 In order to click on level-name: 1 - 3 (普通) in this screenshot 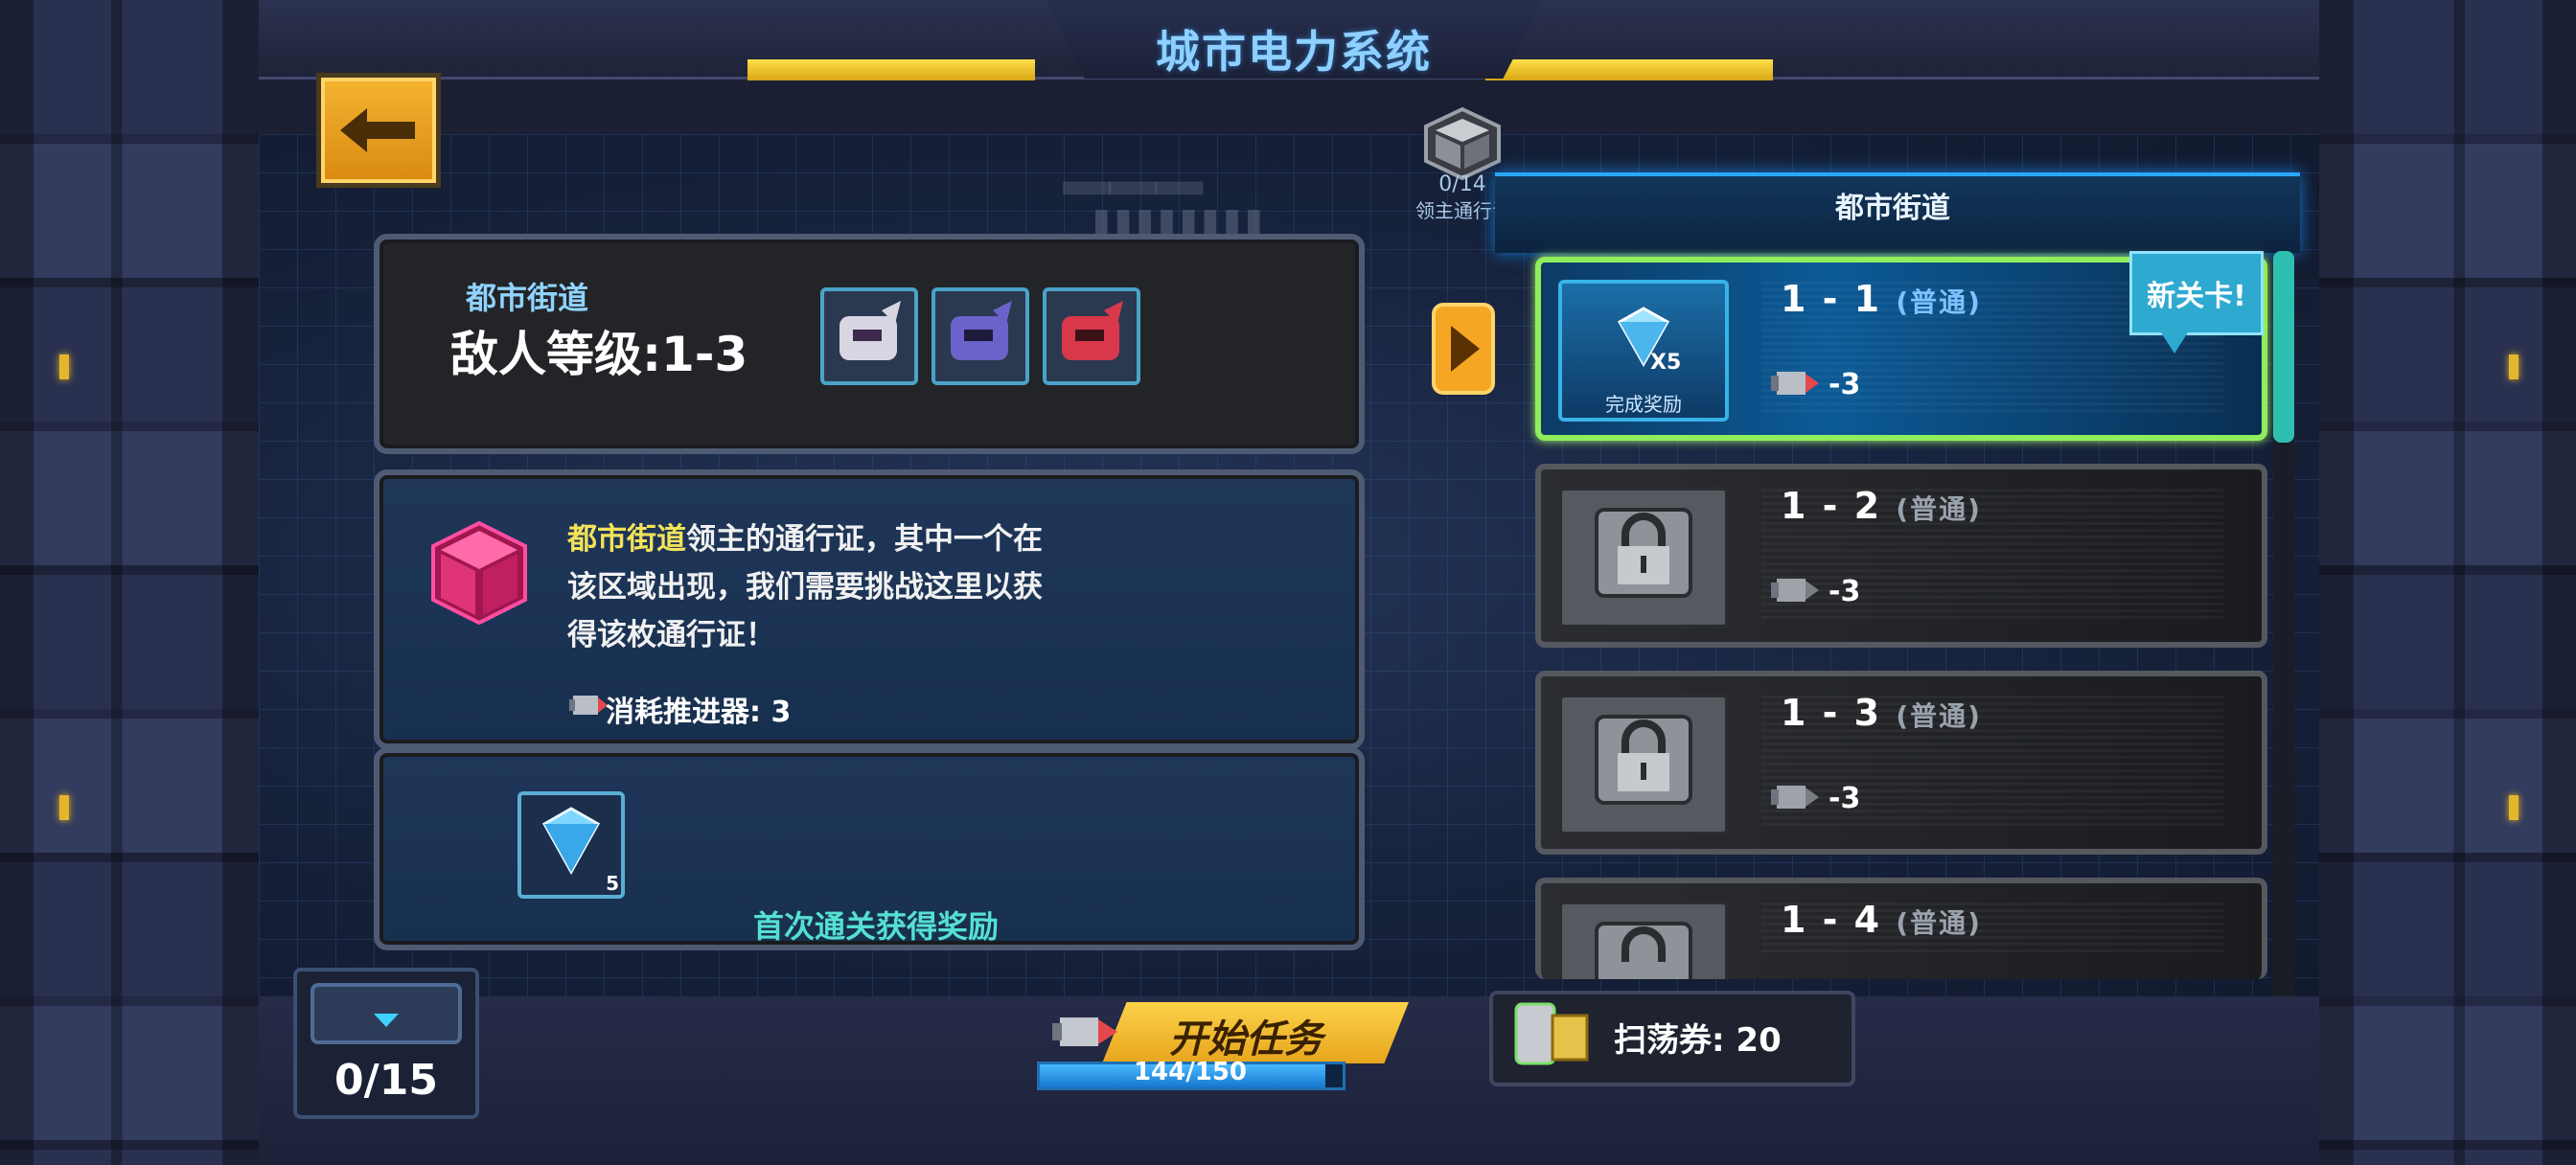, I will do `click(1881, 713)`.